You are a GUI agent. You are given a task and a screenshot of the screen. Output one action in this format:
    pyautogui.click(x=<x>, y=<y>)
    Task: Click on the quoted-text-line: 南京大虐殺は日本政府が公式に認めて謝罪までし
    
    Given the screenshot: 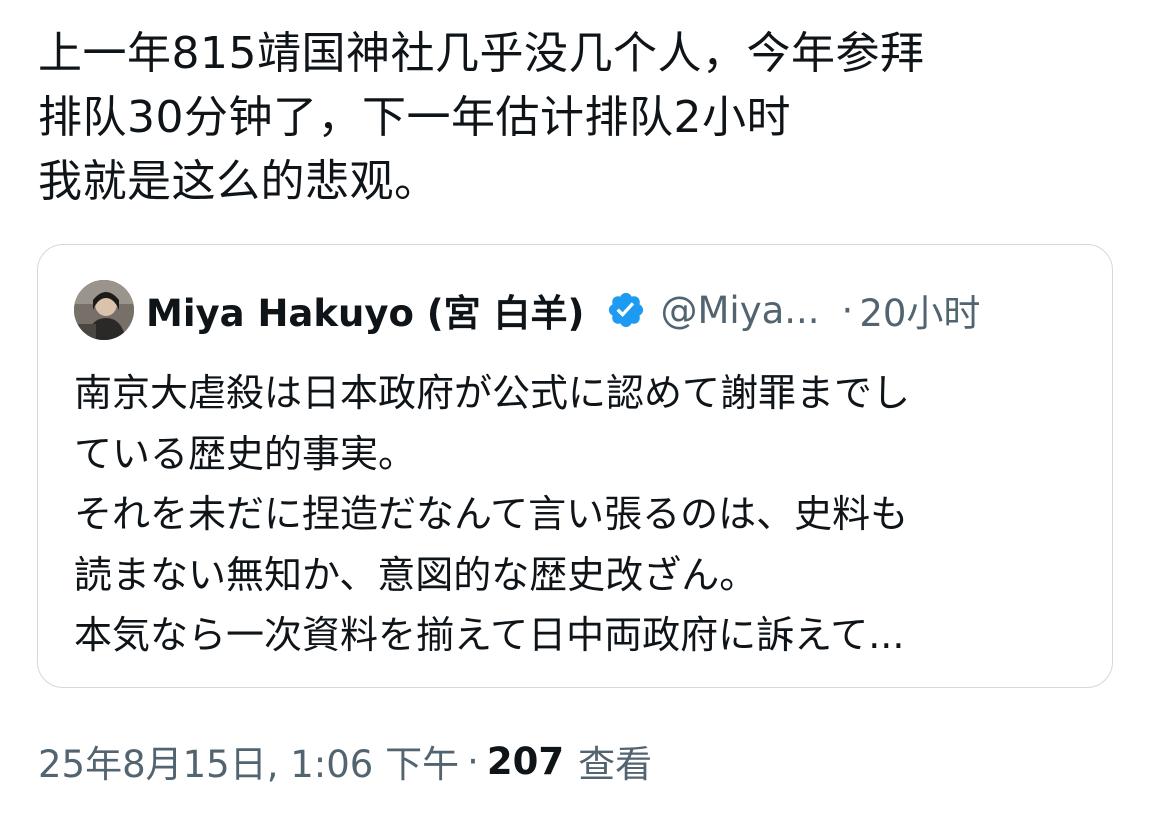 What is the action you would take?
    pyautogui.click(x=492, y=393)
    